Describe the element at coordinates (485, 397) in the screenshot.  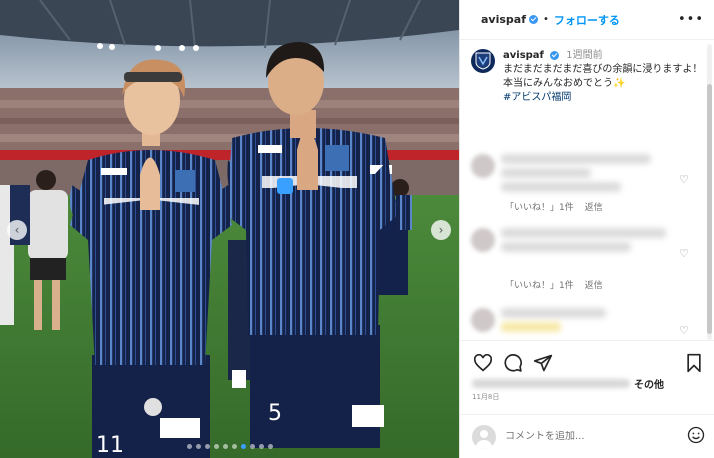
I see `post-date: 11月8日` at that location.